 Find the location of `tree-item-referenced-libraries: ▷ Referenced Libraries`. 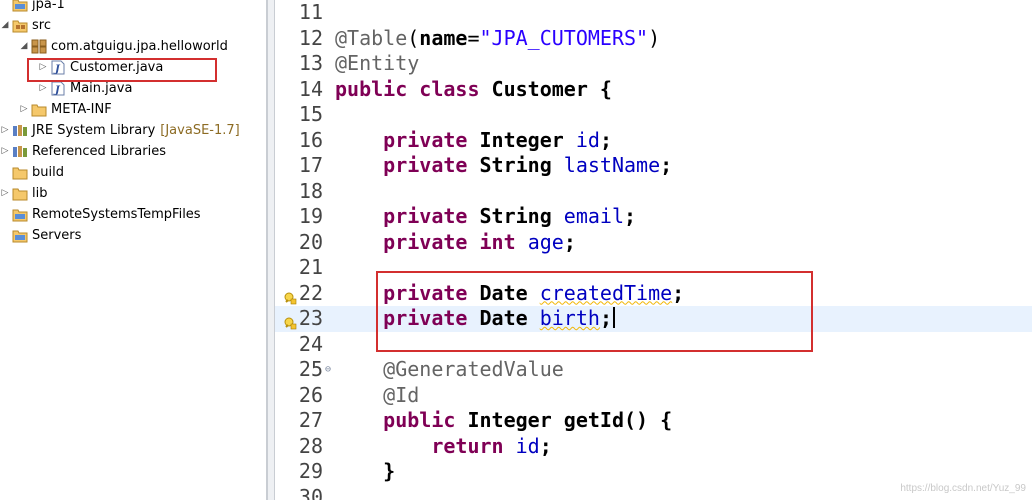

tree-item-referenced-libraries: ▷ Referenced Libraries is located at coordinates (133, 151).